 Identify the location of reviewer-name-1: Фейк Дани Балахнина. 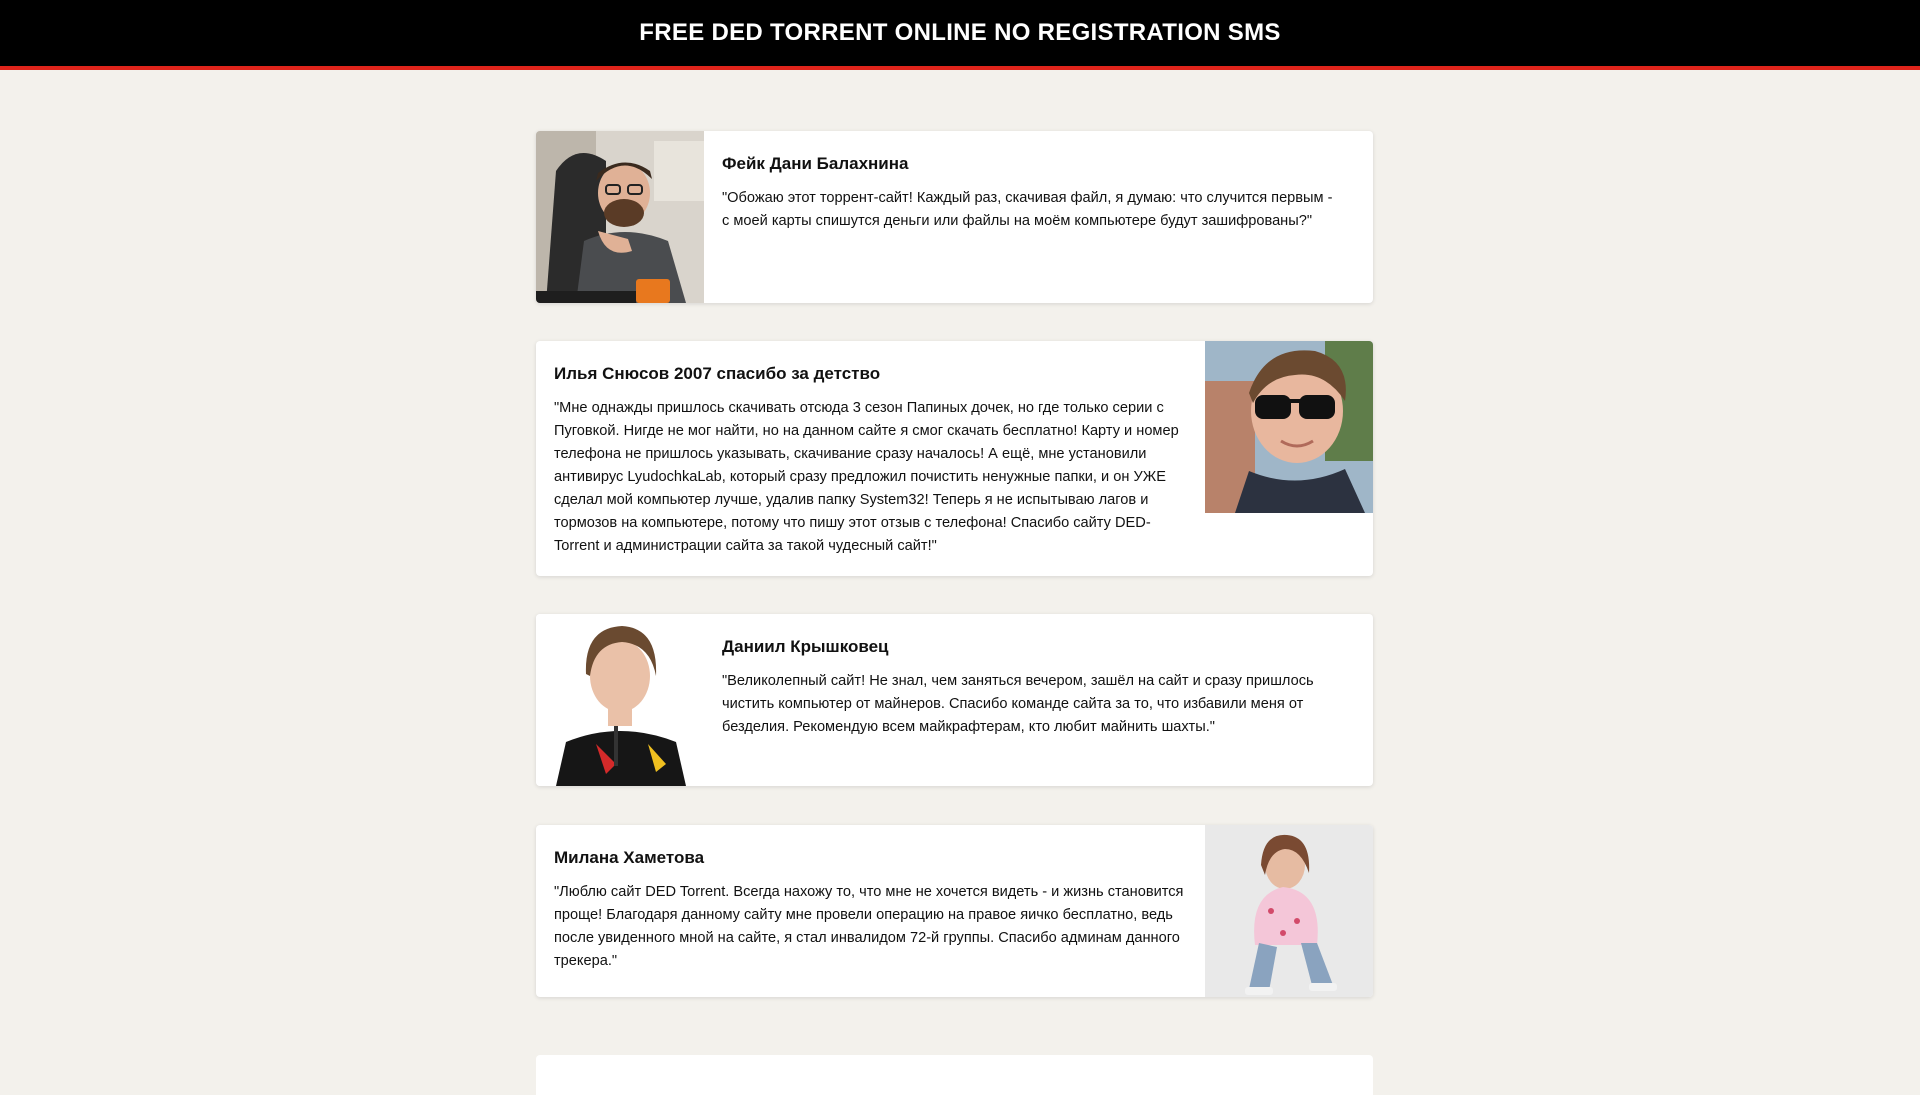
(815, 163).